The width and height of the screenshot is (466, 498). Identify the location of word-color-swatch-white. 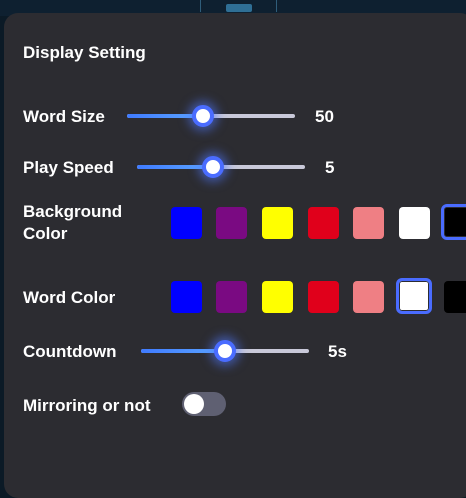
(414, 296).